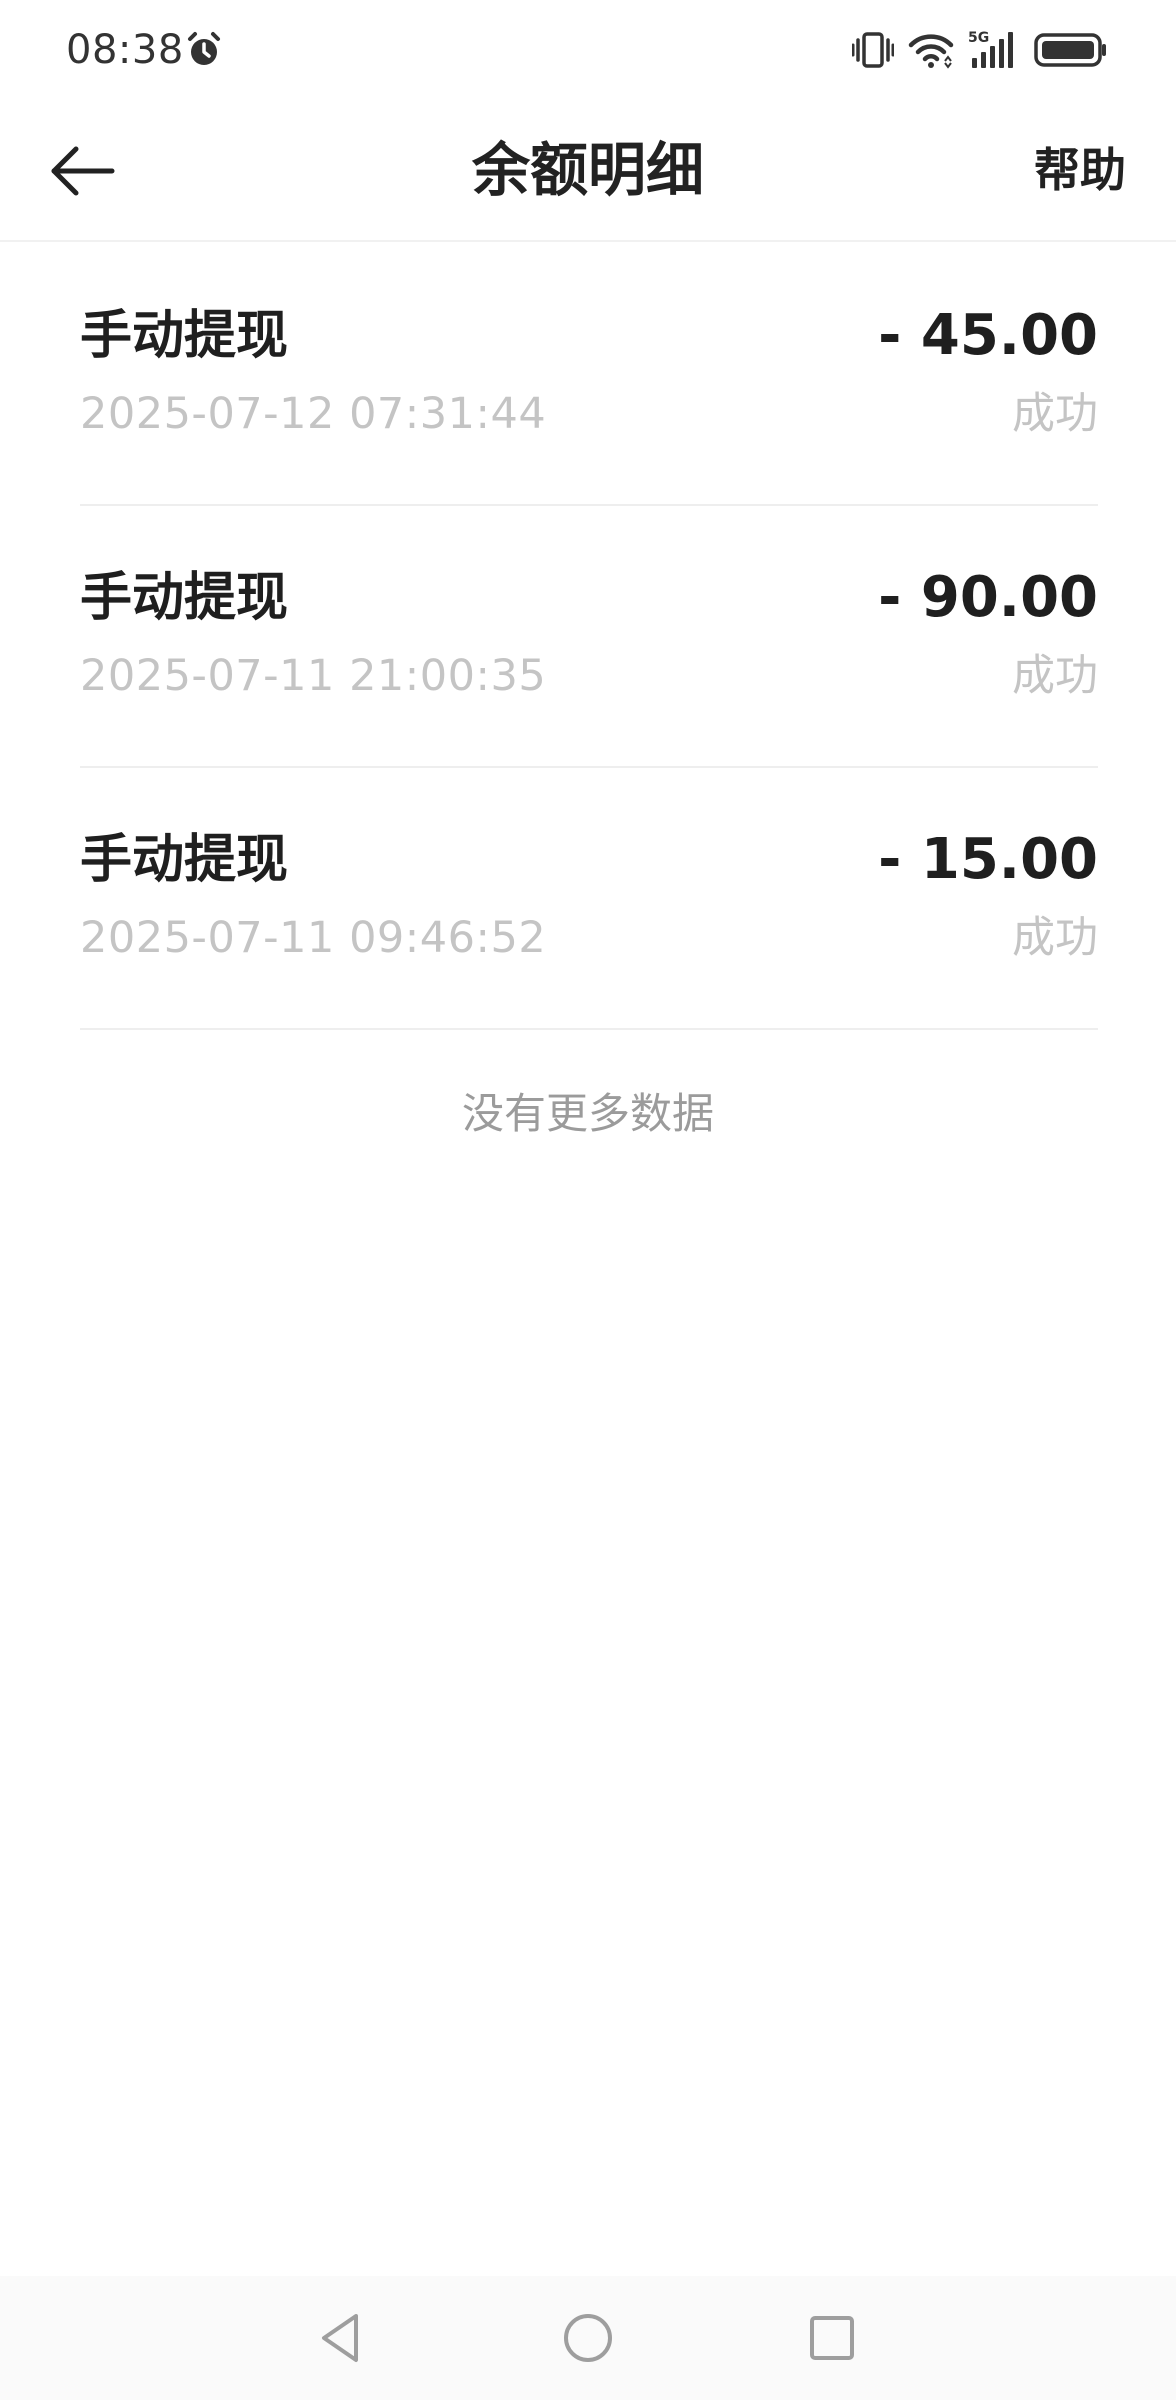  Describe the element at coordinates (988, 335) in the screenshot. I see `transaction-amount: - 45.00` at that location.